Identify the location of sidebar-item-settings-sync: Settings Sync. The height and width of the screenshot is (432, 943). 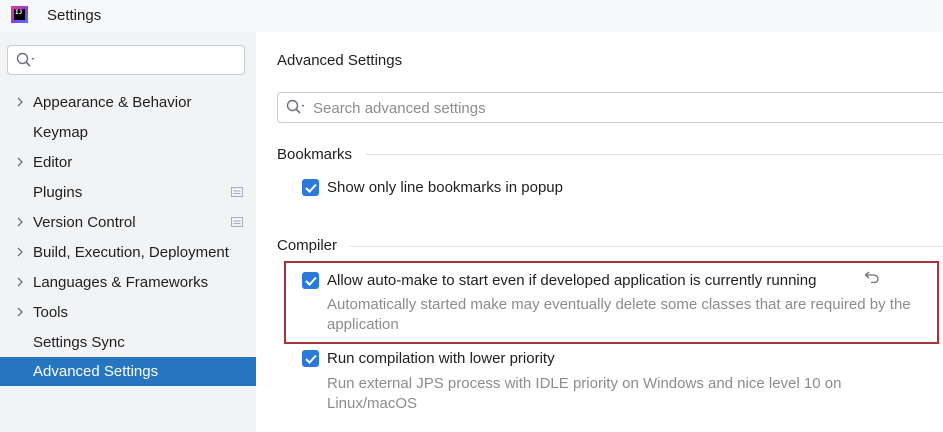
(128, 342).